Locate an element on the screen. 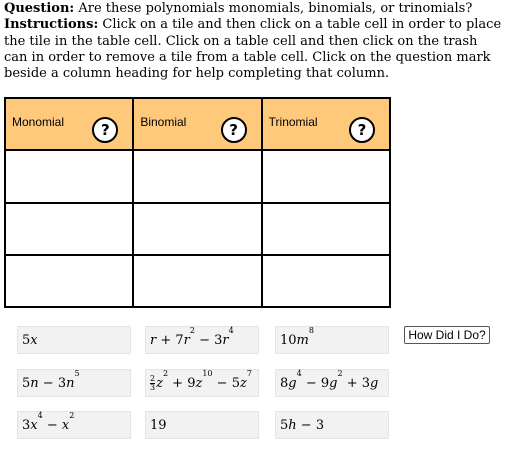  instructions-label: Instructions: is located at coordinates (51, 25).